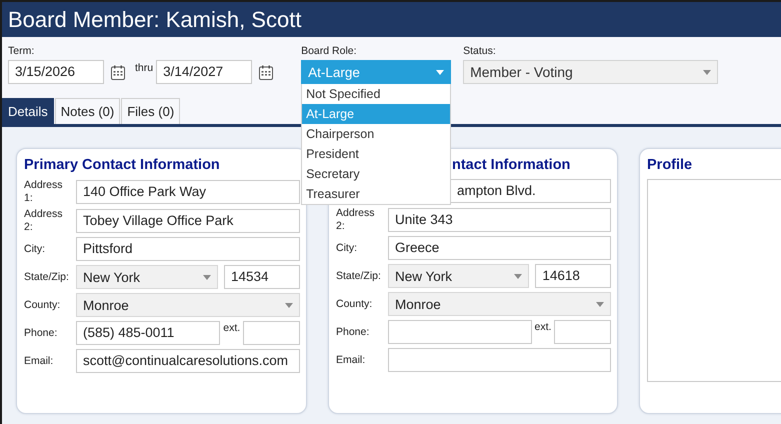 This screenshot has height=424, width=781. Describe the element at coordinates (479, 52) in the screenshot. I see `status-label: Status:` at that location.